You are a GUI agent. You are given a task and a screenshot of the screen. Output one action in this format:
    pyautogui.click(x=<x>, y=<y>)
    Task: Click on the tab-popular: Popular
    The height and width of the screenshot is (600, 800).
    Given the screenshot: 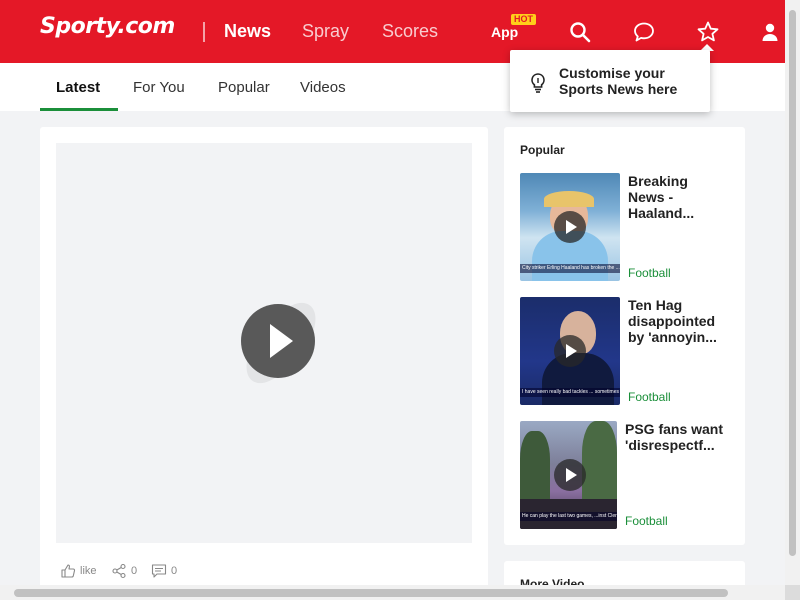 What is the action you would take?
    pyautogui.click(x=244, y=87)
    